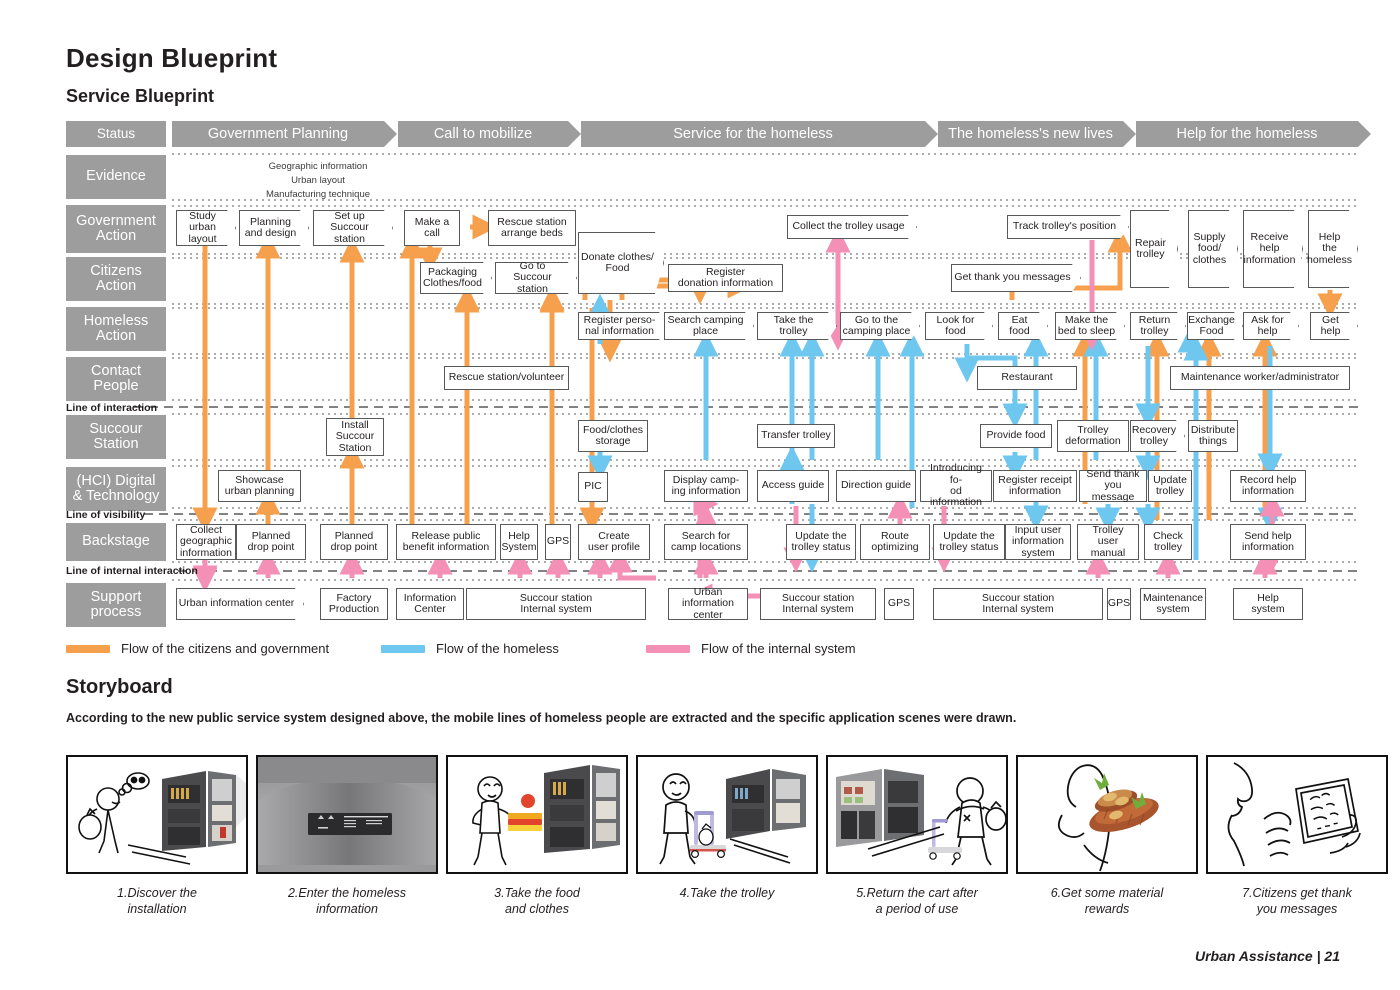 Image resolution: width=1400 pixels, height=990 pixels. I want to click on process-box-backstage: Route optimizing, so click(895, 542).